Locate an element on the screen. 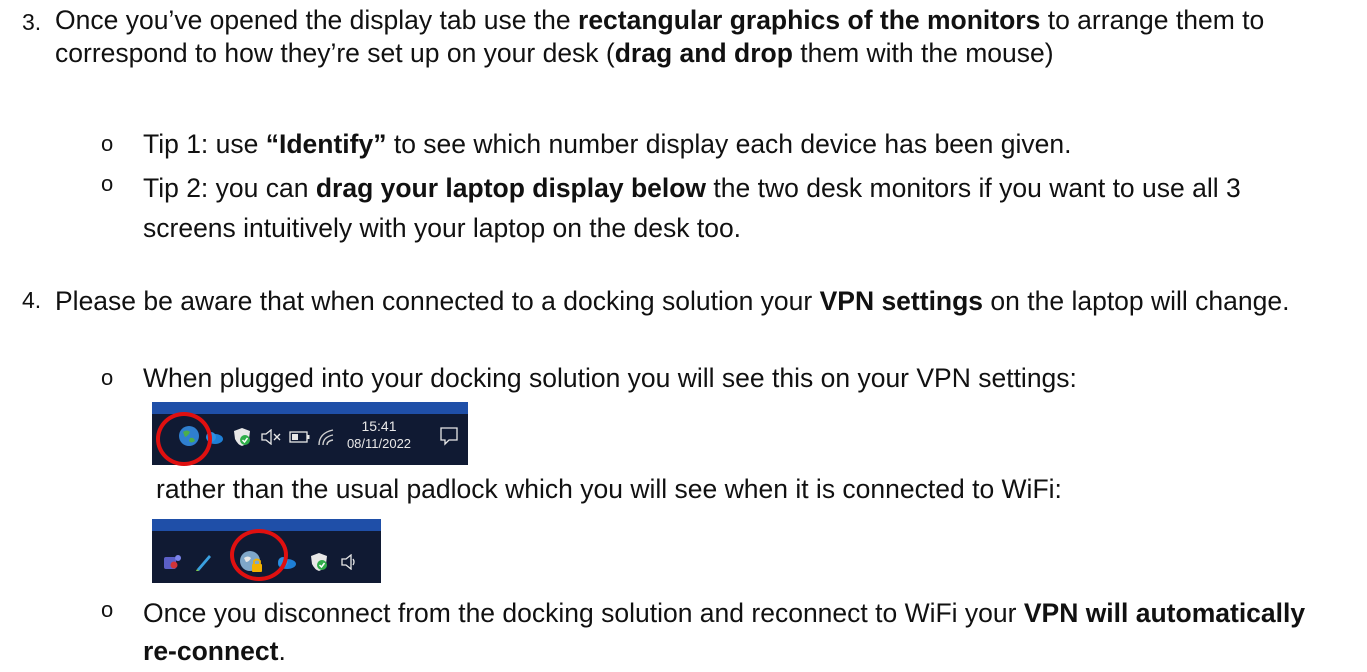  speaker-icon is located at coordinates (348, 562).